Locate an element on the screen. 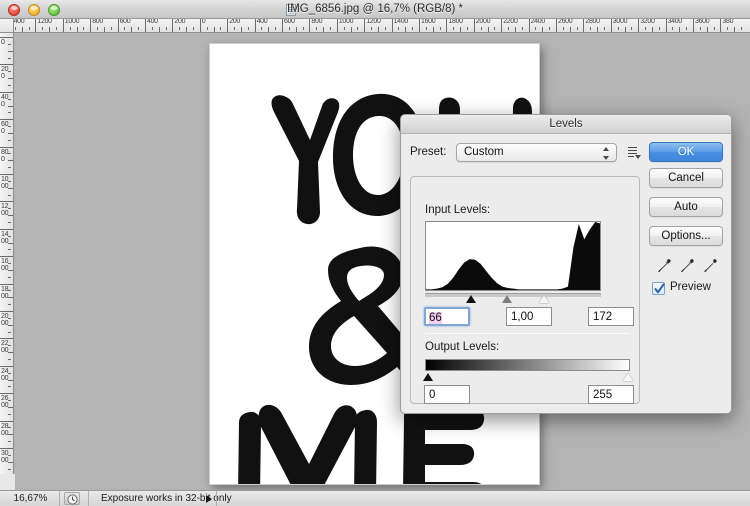  clock-icon is located at coordinates (72, 499).